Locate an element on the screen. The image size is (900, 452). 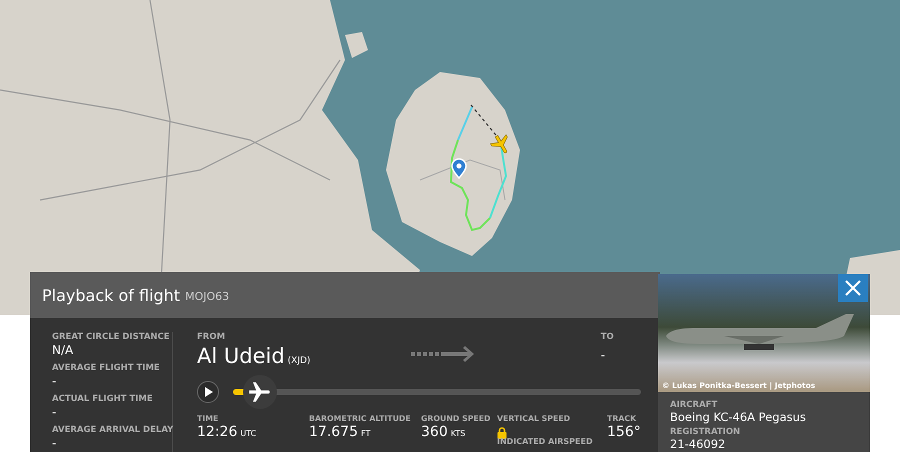
aircraft-field-value: Boeing KC-46A Pegasus is located at coordinates (738, 417).